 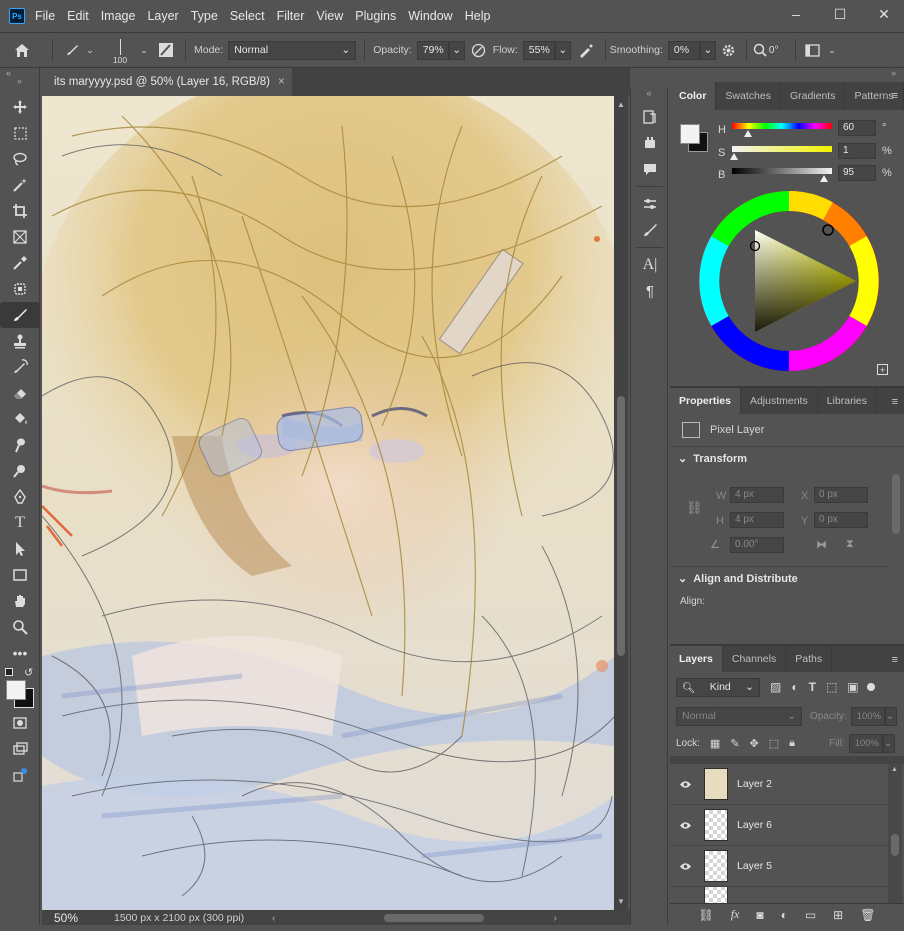 What do you see at coordinates (430, 16) in the screenshot?
I see `menu-window: Window` at bounding box center [430, 16].